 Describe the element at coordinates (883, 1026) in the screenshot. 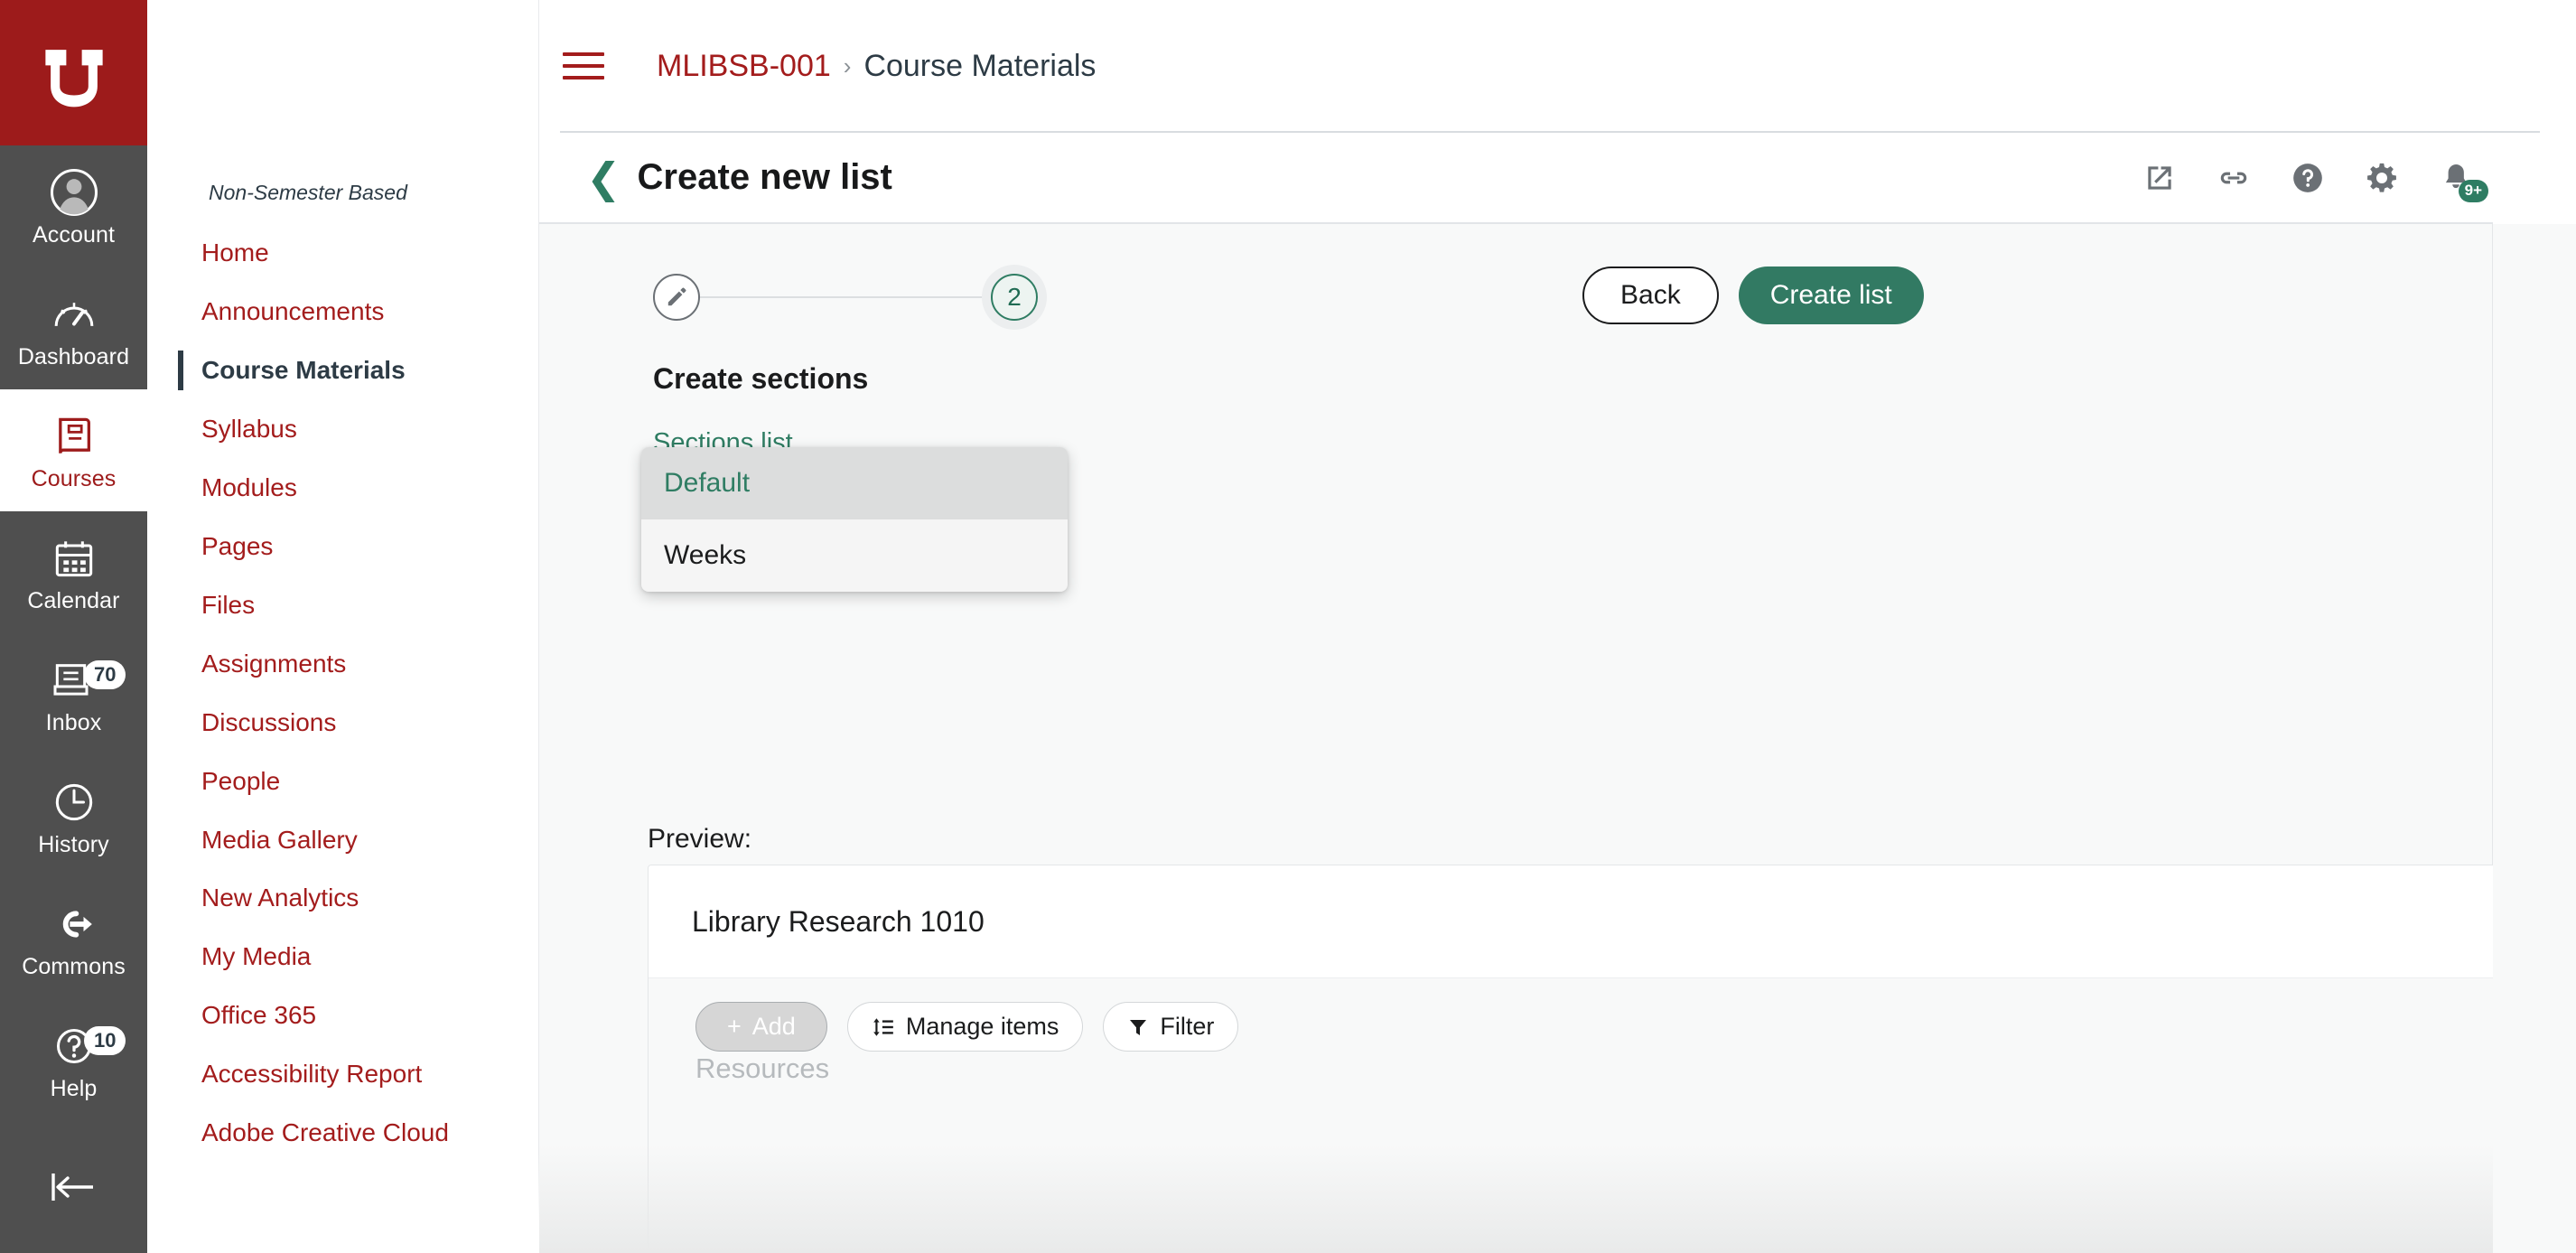

I see `sort-list-icon` at that location.